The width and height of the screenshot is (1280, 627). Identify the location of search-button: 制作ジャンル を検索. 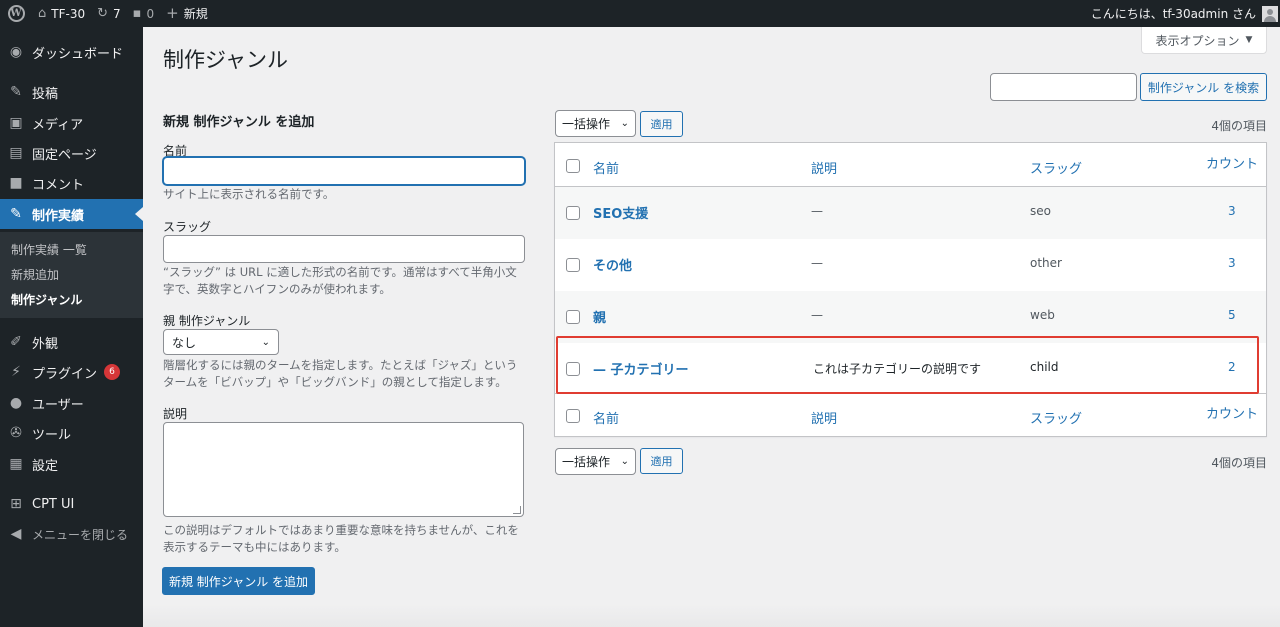
(1203, 87).